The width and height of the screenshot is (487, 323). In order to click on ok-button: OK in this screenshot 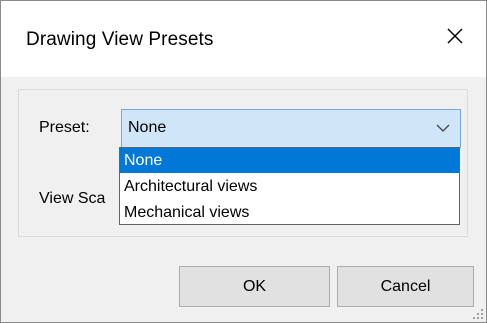, I will do `click(254, 286)`.